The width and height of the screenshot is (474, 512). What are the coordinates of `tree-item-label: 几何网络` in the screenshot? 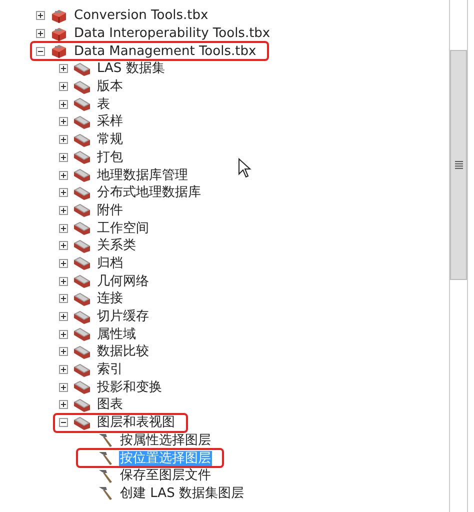 It's located at (123, 281).